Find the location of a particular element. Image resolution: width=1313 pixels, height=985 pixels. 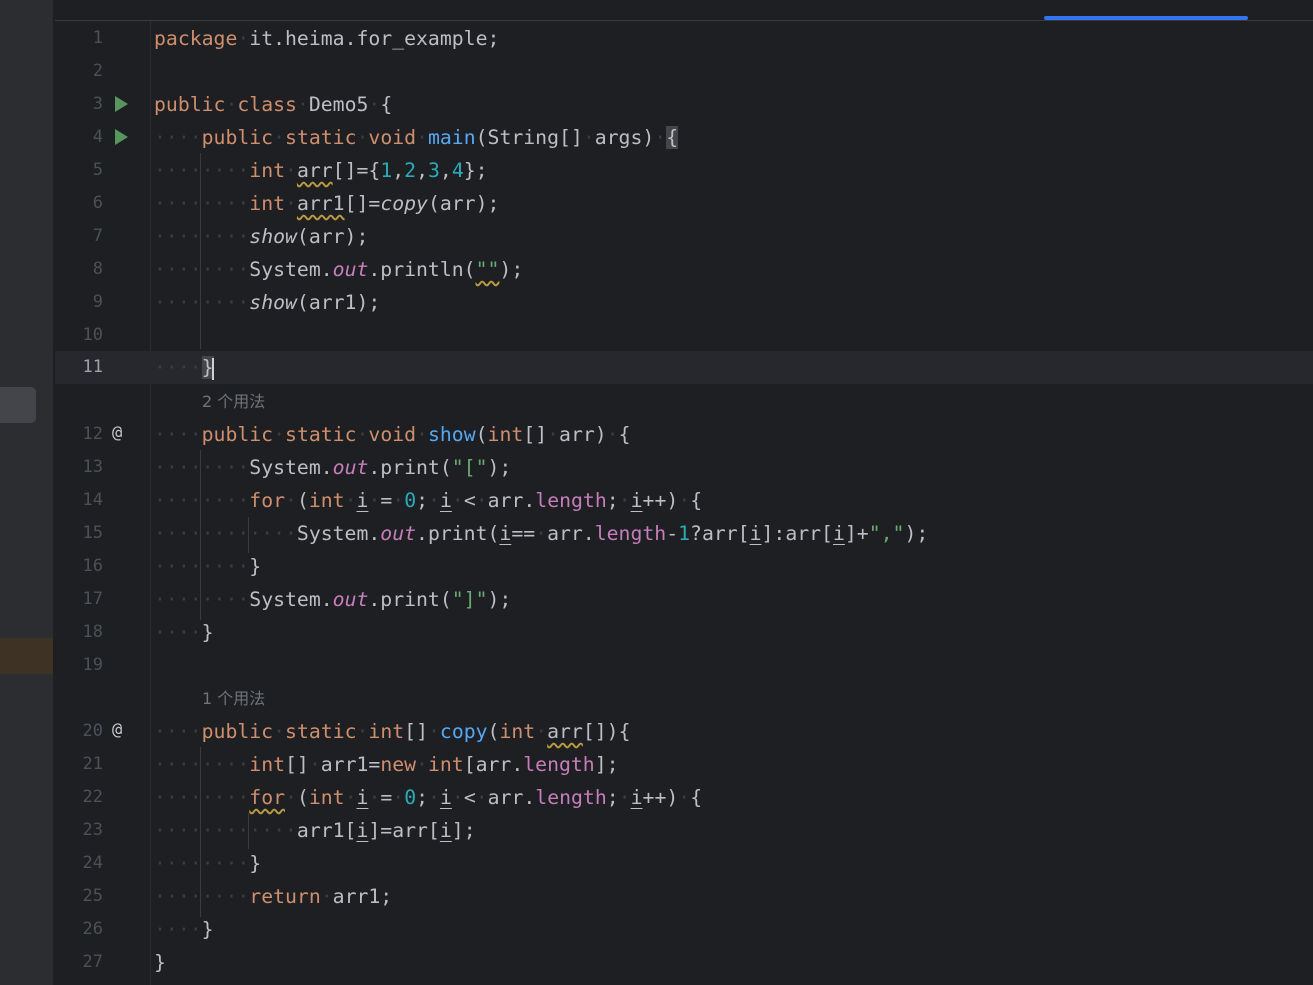

code-text: ········System.out.print("["); is located at coordinates (333, 467).